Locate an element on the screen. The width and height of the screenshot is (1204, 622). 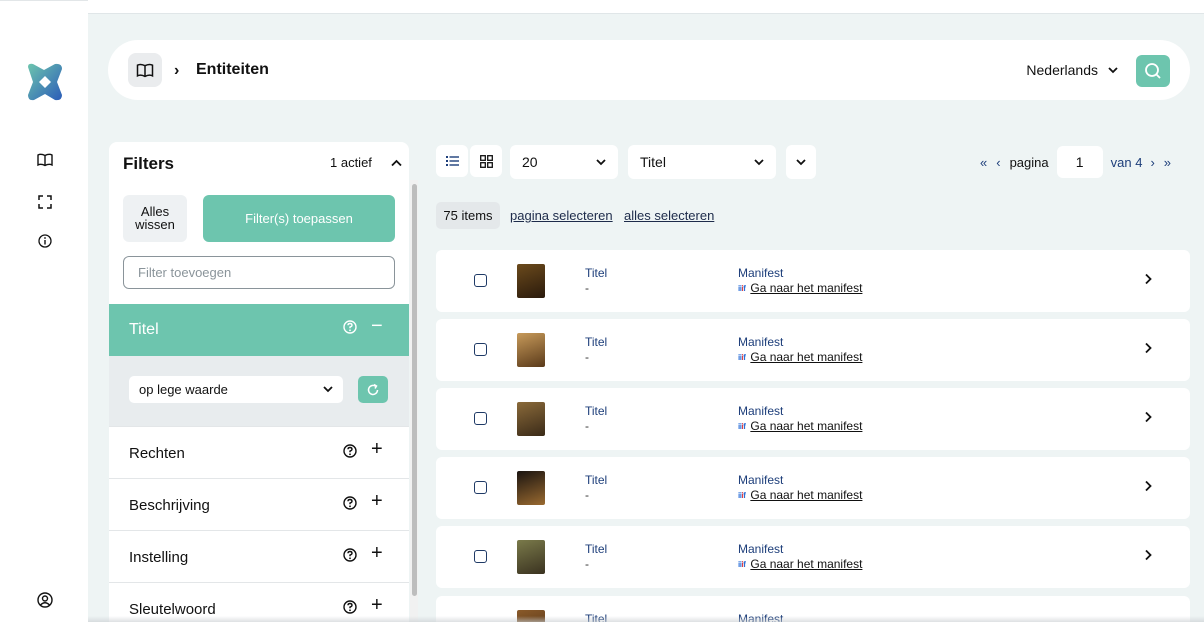
info-icon is located at coordinates (45, 241).